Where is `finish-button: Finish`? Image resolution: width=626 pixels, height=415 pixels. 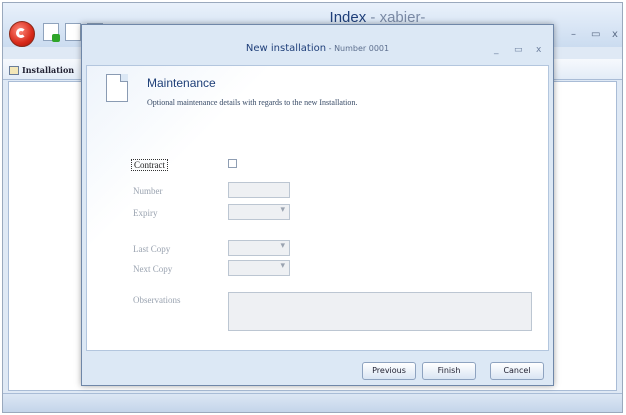 finish-button: Finish is located at coordinates (449, 371).